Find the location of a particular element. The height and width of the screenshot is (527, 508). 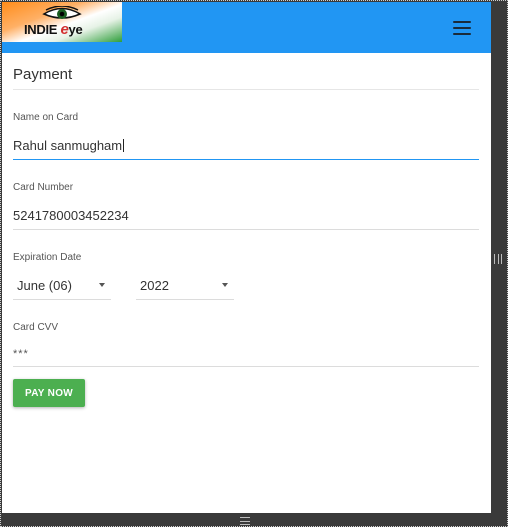

page-title: Payment is located at coordinates (246, 71).